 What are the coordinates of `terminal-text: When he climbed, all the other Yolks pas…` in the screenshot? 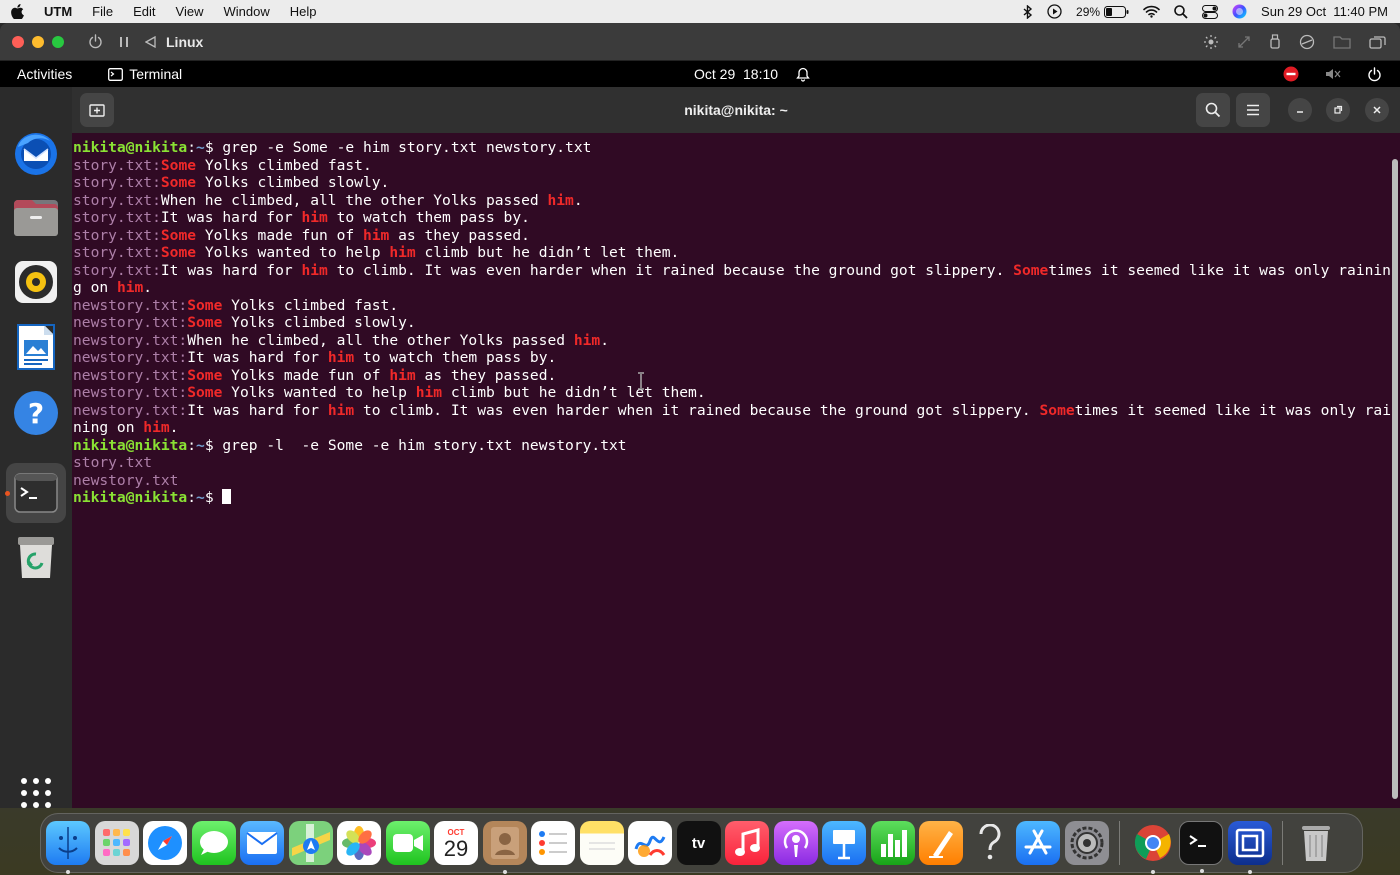 It's located at (380, 340).